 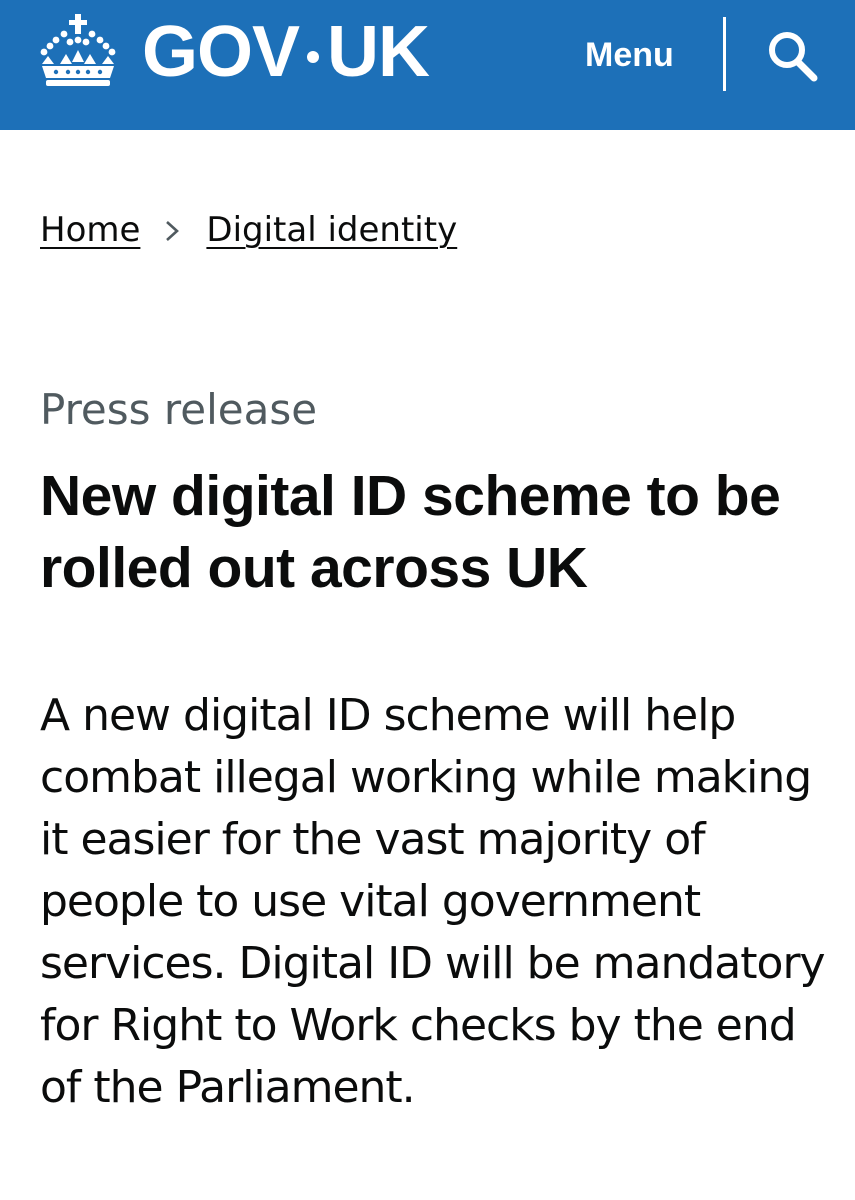 I want to click on document-type-caption: Press release, so click(x=179, y=409).